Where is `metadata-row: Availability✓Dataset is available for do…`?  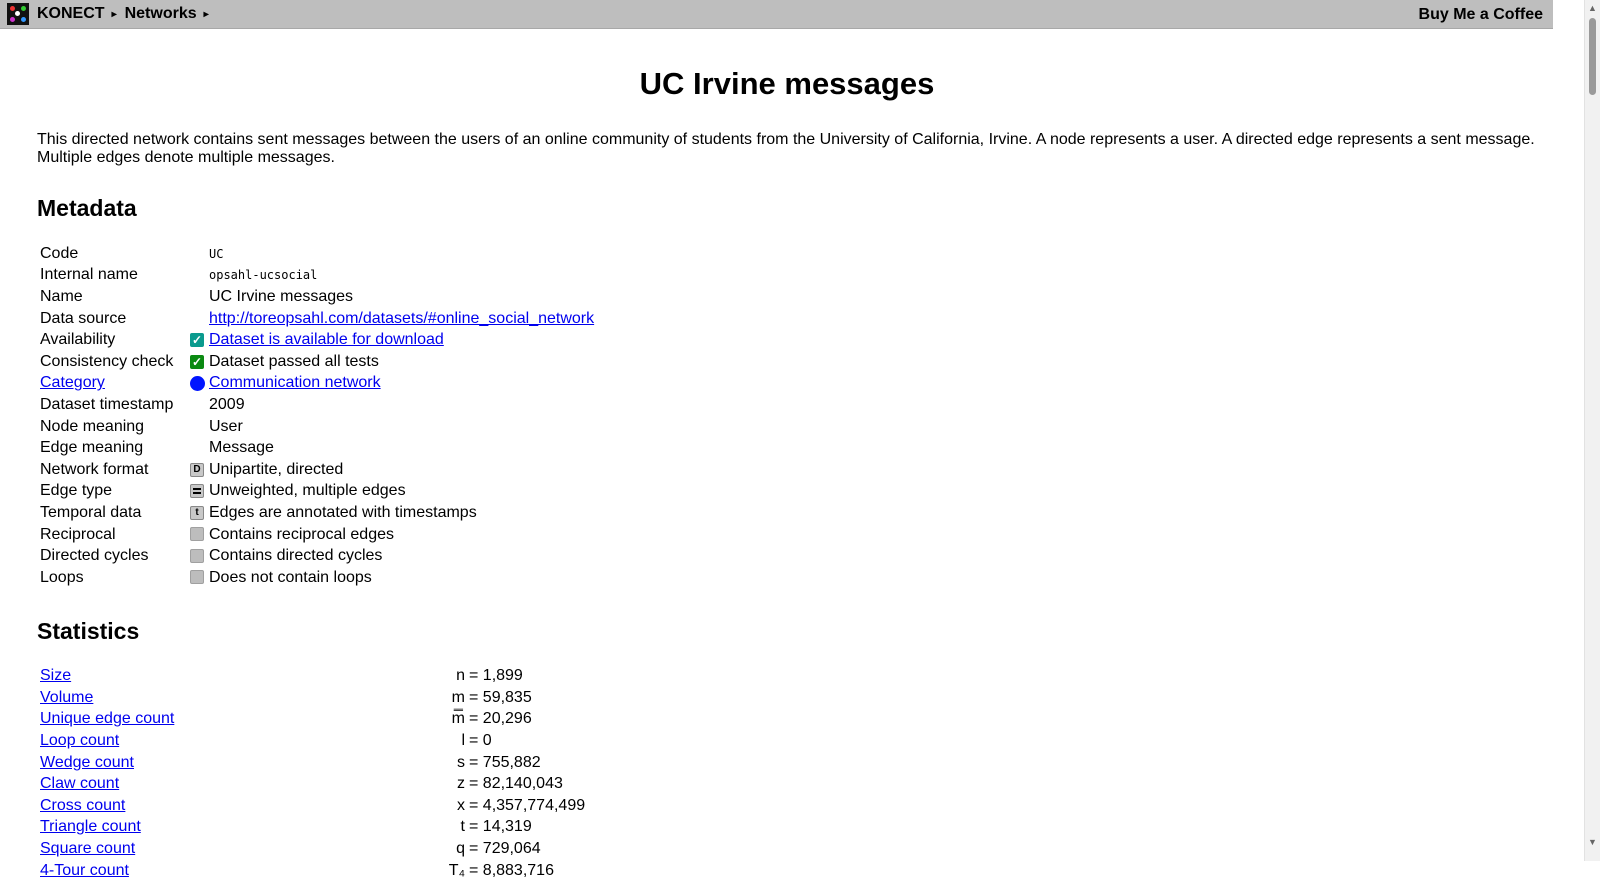 metadata-row: Availability✓Dataset is available for do… is located at coordinates (316, 340).